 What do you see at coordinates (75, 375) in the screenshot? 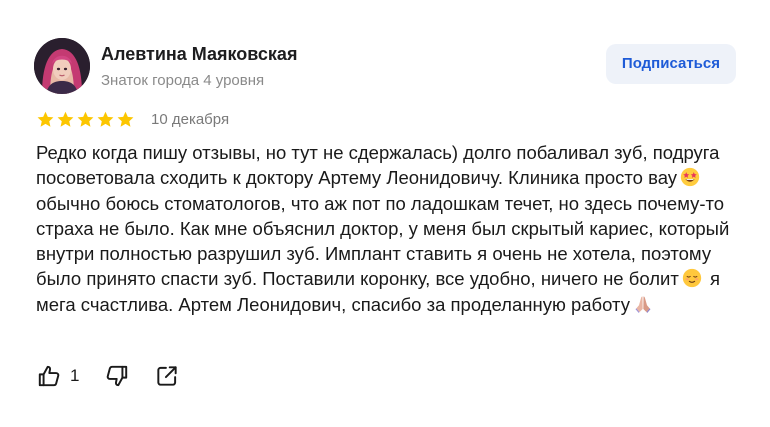
I see `likes-count: 1` at bounding box center [75, 375].